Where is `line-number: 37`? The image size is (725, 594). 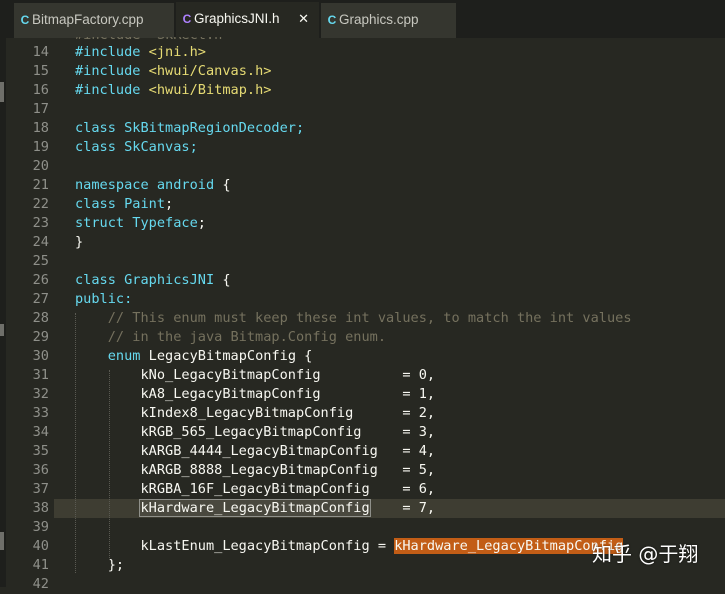 line-number: 37 is located at coordinates (40, 489).